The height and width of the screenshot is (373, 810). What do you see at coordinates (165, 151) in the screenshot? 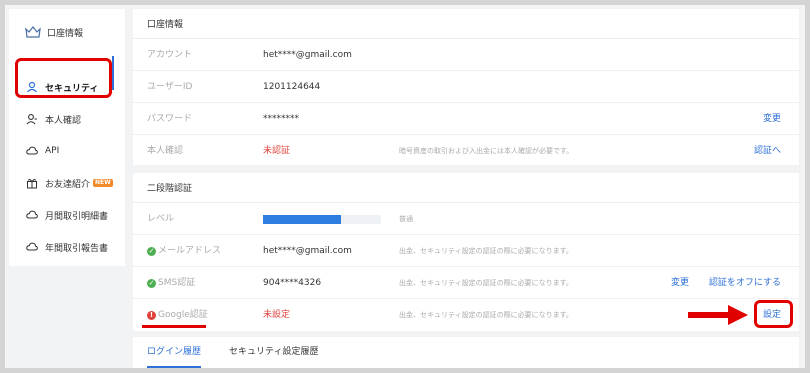
I see `row-label: 本人確認` at bounding box center [165, 151].